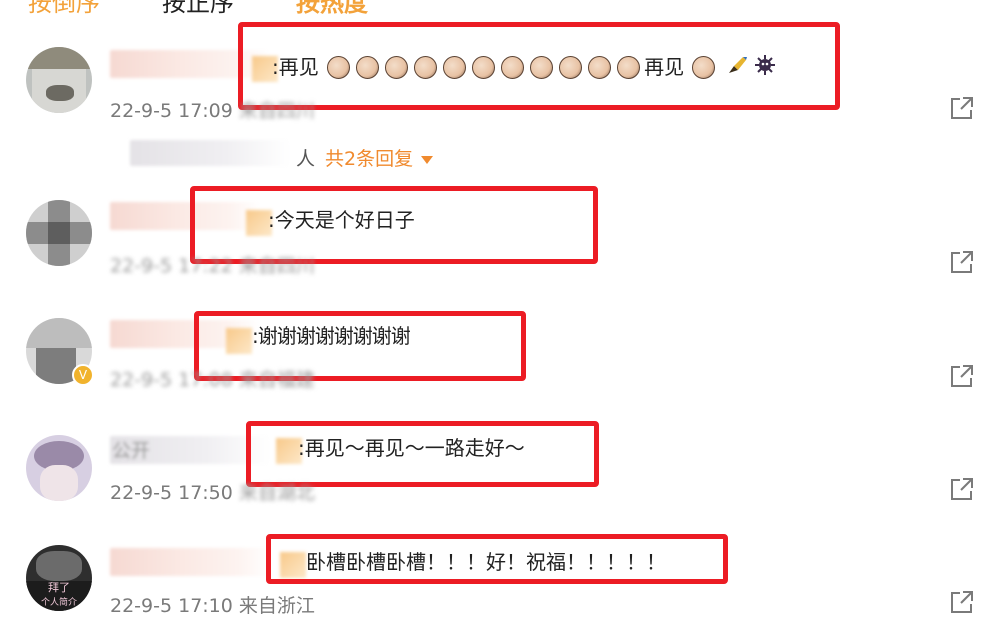  Describe the element at coordinates (500, 12) in the screenshot. I see `sort-tabs: 按倒序 按正序 按热度` at that location.